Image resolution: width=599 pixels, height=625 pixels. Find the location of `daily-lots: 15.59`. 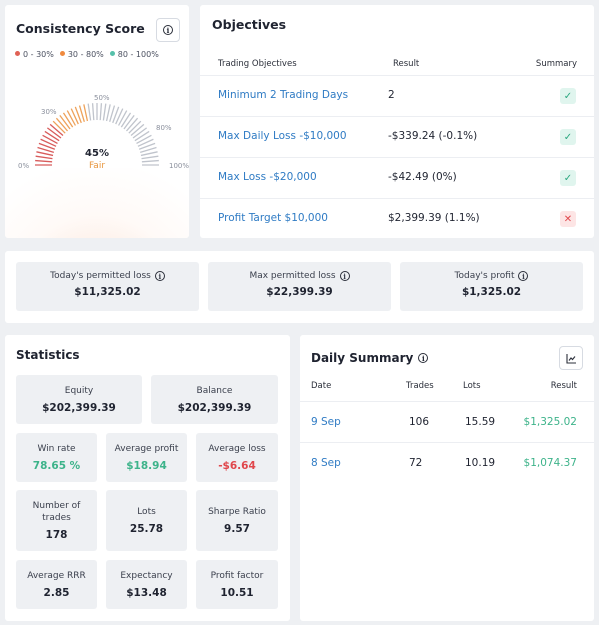

daily-lots: 15.59 is located at coordinates (480, 422).